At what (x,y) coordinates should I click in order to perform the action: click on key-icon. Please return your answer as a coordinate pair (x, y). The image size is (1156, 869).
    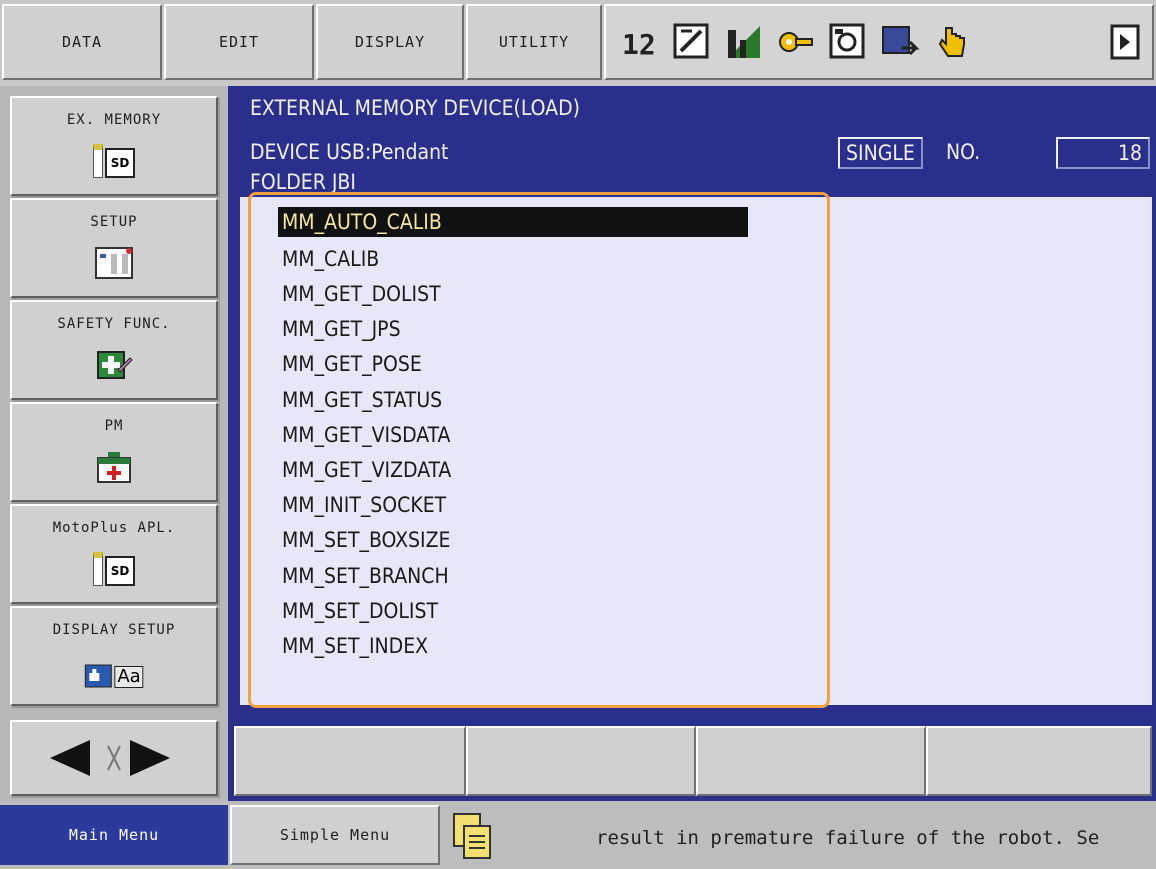
    Looking at the image, I should click on (796, 42).